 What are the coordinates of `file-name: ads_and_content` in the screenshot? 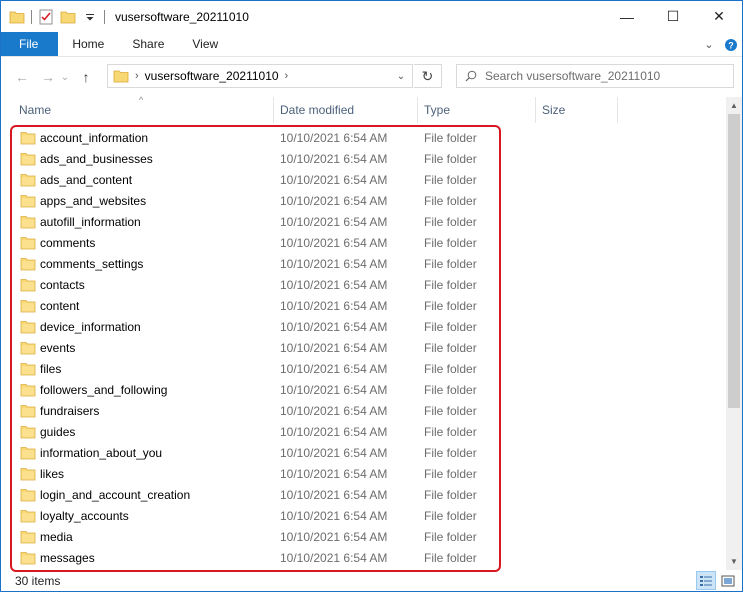 It's located at (86, 180).